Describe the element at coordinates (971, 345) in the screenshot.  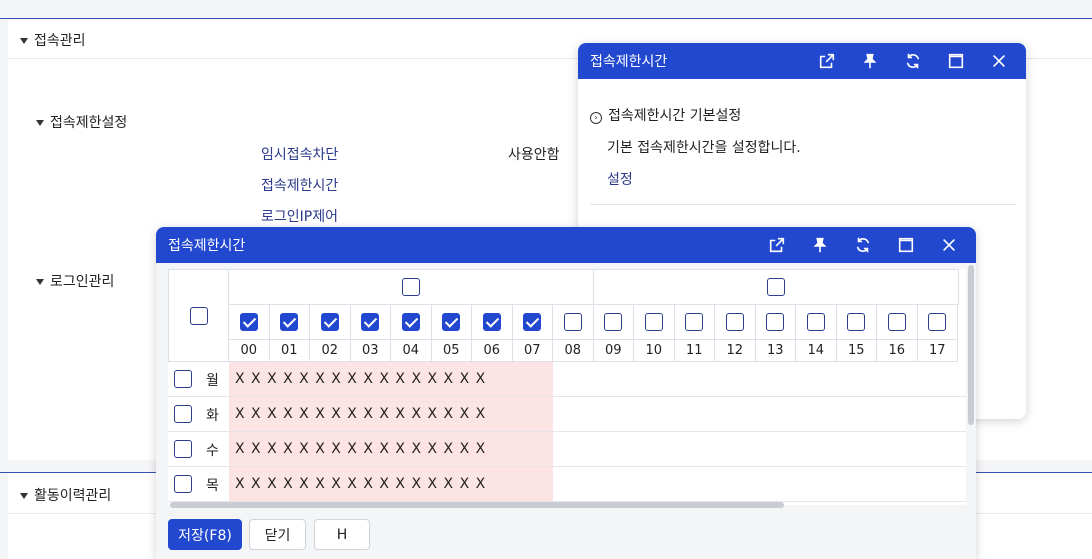
I see `vertical-scrollbar` at that location.